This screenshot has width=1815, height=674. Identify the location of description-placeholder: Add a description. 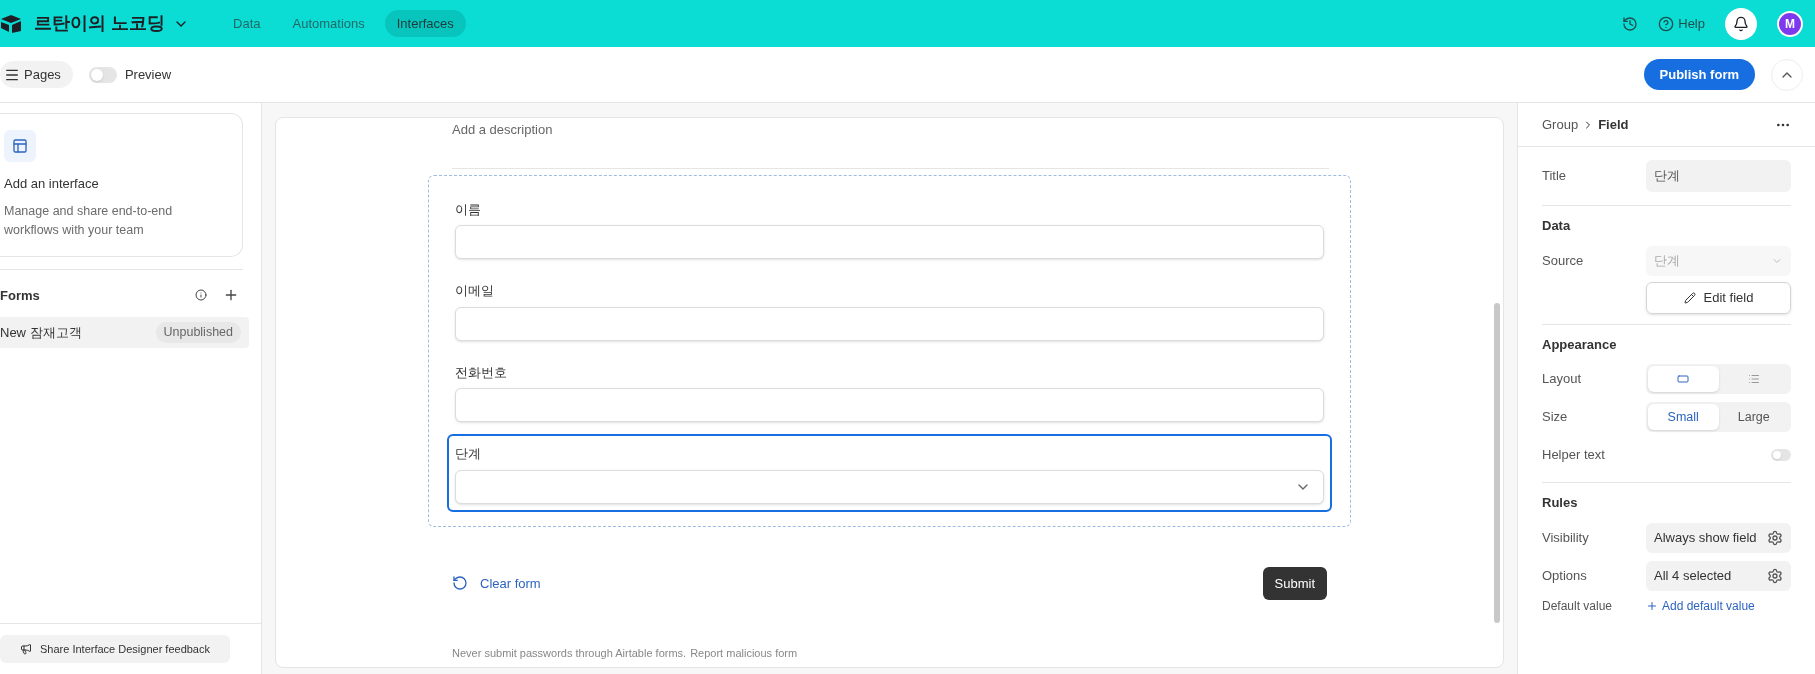
(890, 144).